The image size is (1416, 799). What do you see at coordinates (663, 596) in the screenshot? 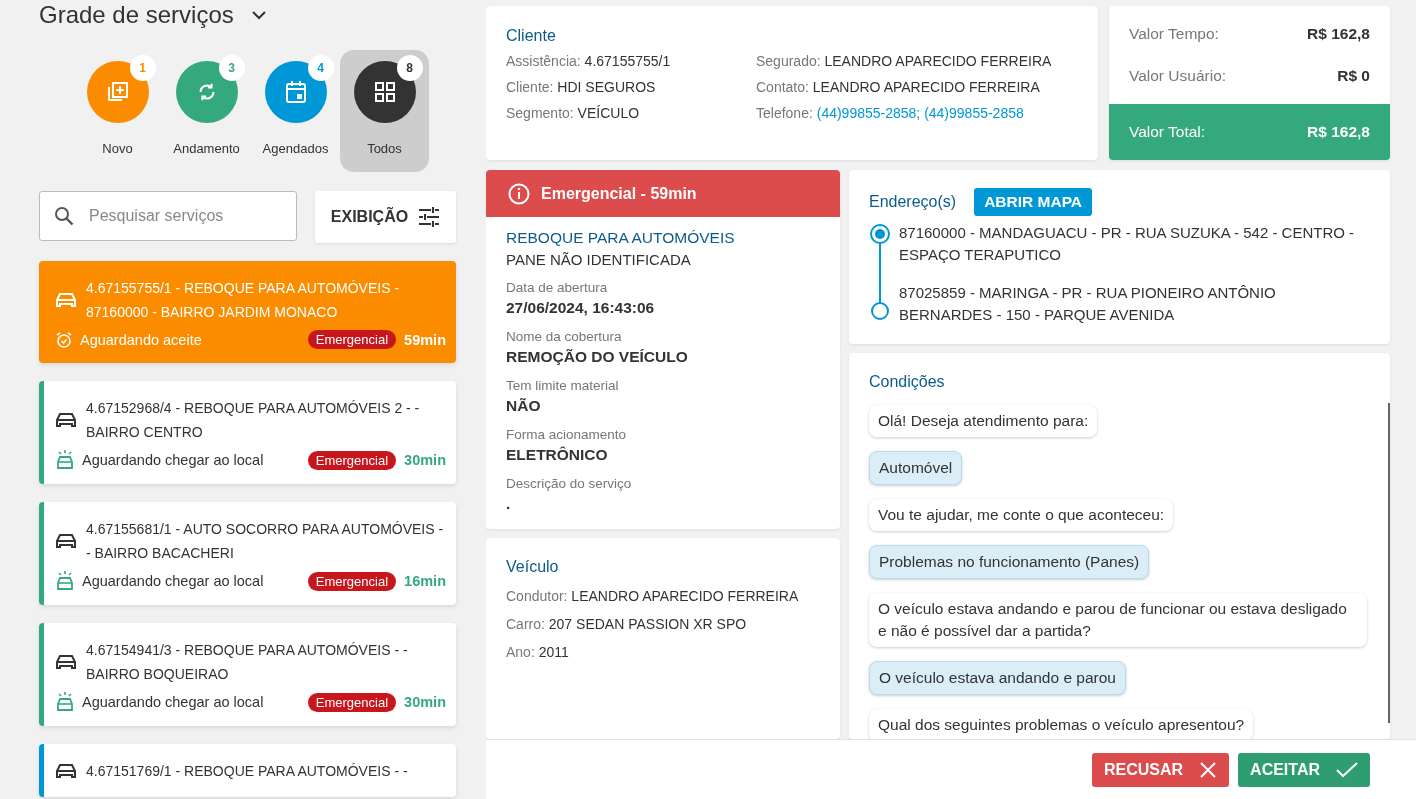
I see `vehicle-field: Condutor: LEANDRO APARECIDO FERREIRA` at bounding box center [663, 596].